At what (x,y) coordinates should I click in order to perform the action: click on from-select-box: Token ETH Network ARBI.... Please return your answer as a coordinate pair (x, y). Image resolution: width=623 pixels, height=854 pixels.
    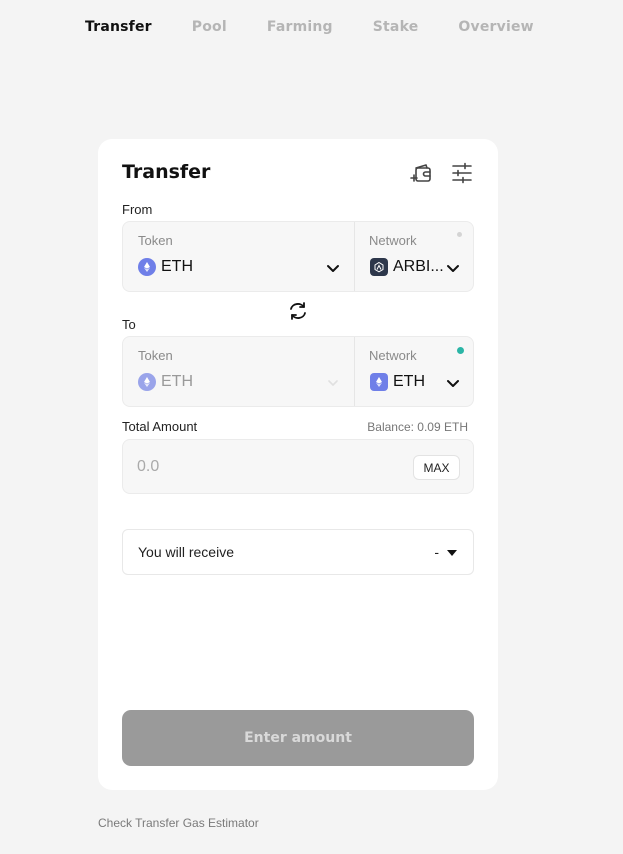
    Looking at the image, I should click on (298, 256).